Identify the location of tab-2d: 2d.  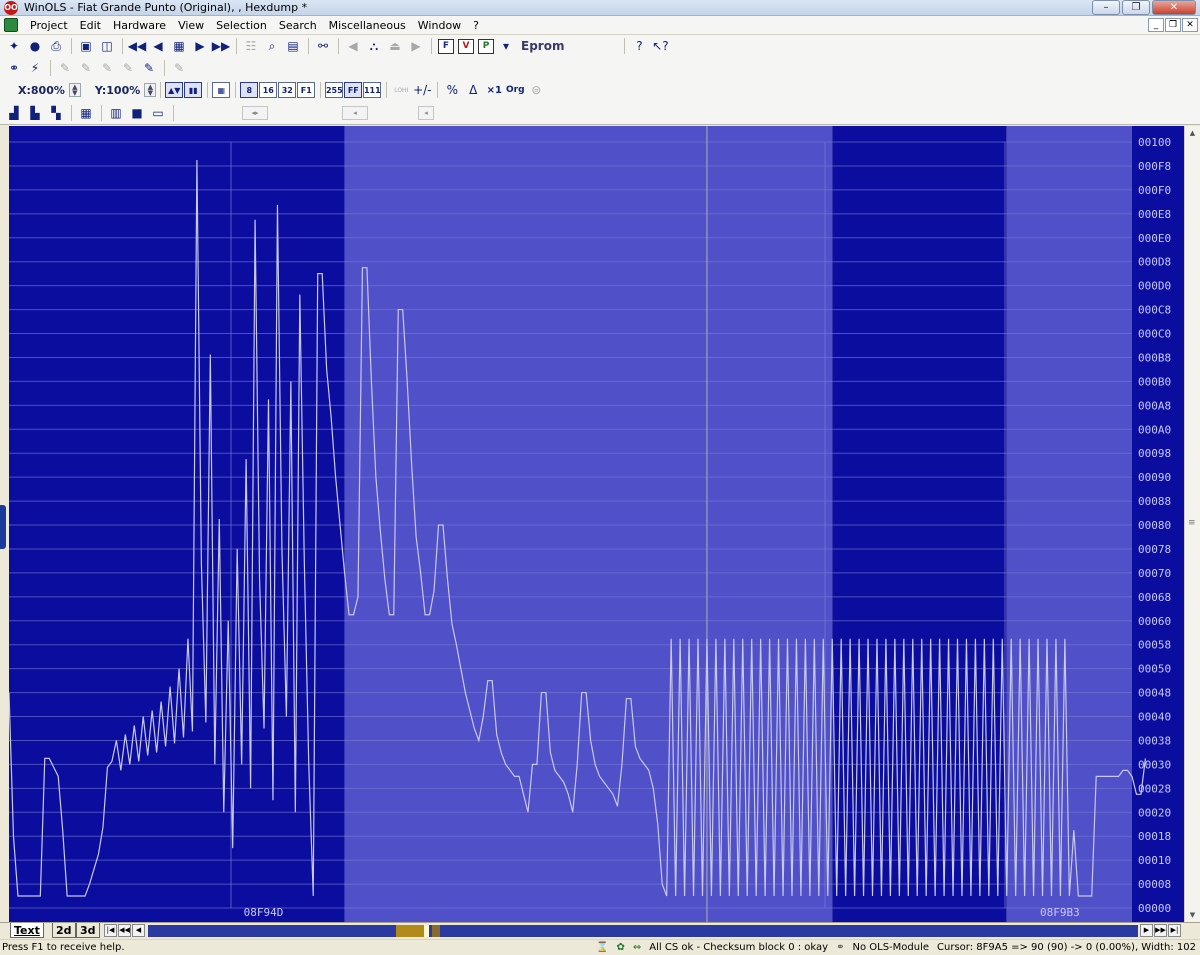
(64, 930).